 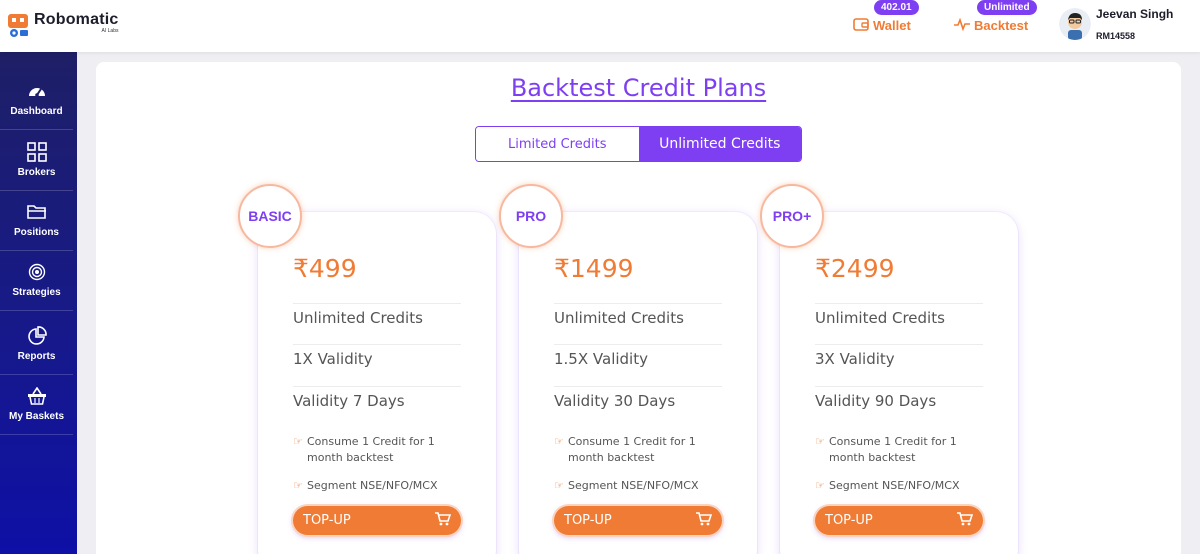 I want to click on sidebar-item-label: Positions, so click(x=36, y=232).